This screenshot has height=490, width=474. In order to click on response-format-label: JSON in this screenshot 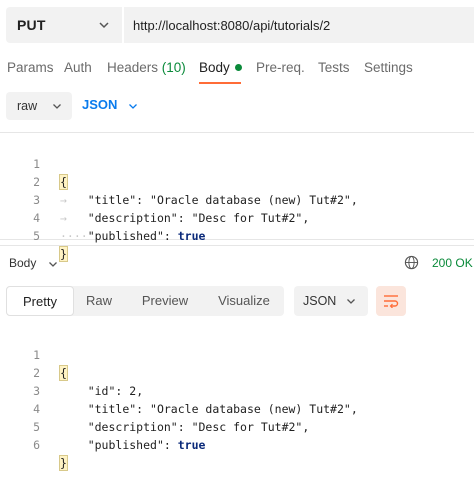, I will do `click(320, 301)`.